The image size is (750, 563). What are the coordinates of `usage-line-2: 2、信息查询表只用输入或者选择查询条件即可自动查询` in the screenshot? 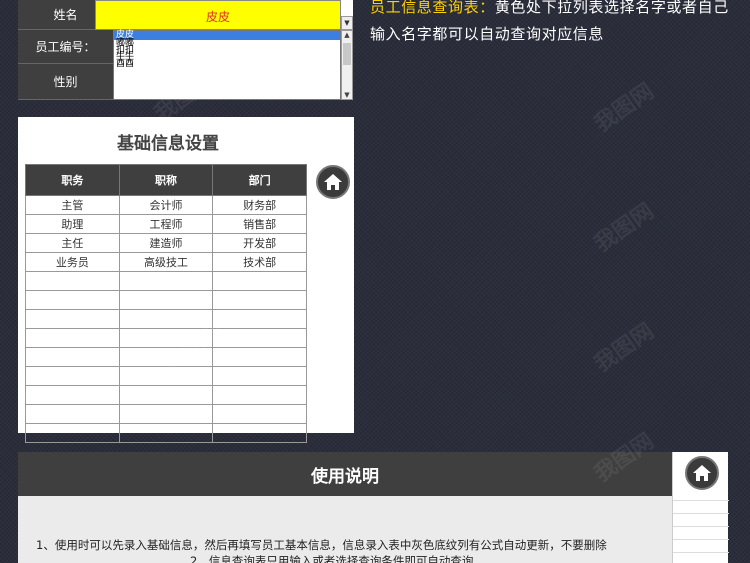 It's located at (332, 558).